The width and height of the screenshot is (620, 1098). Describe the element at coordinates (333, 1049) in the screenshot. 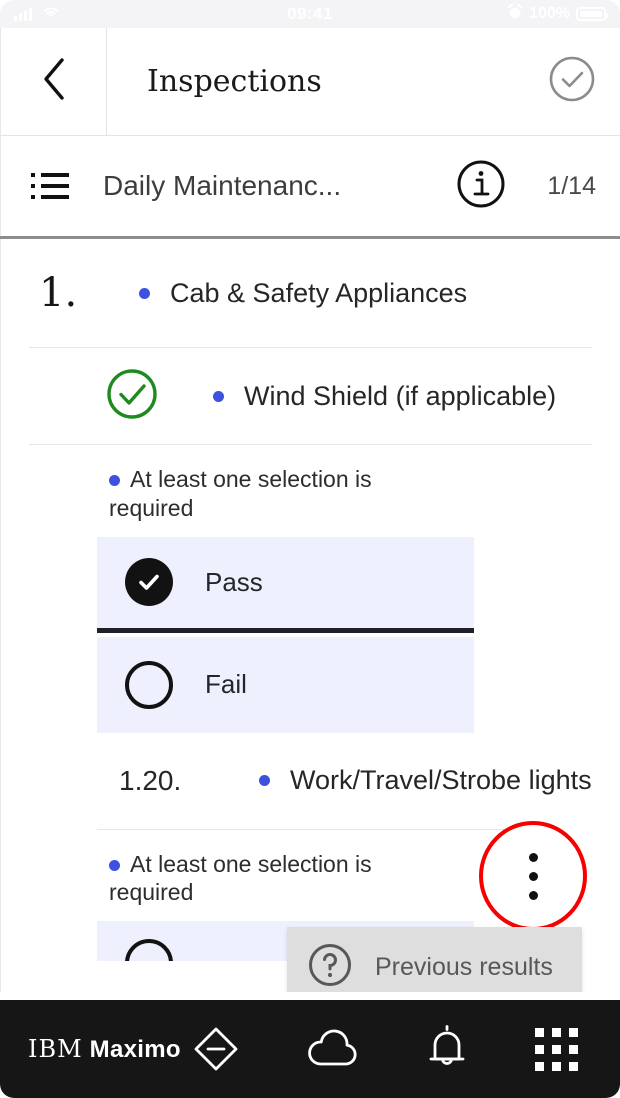

I see `cloud-icon` at that location.